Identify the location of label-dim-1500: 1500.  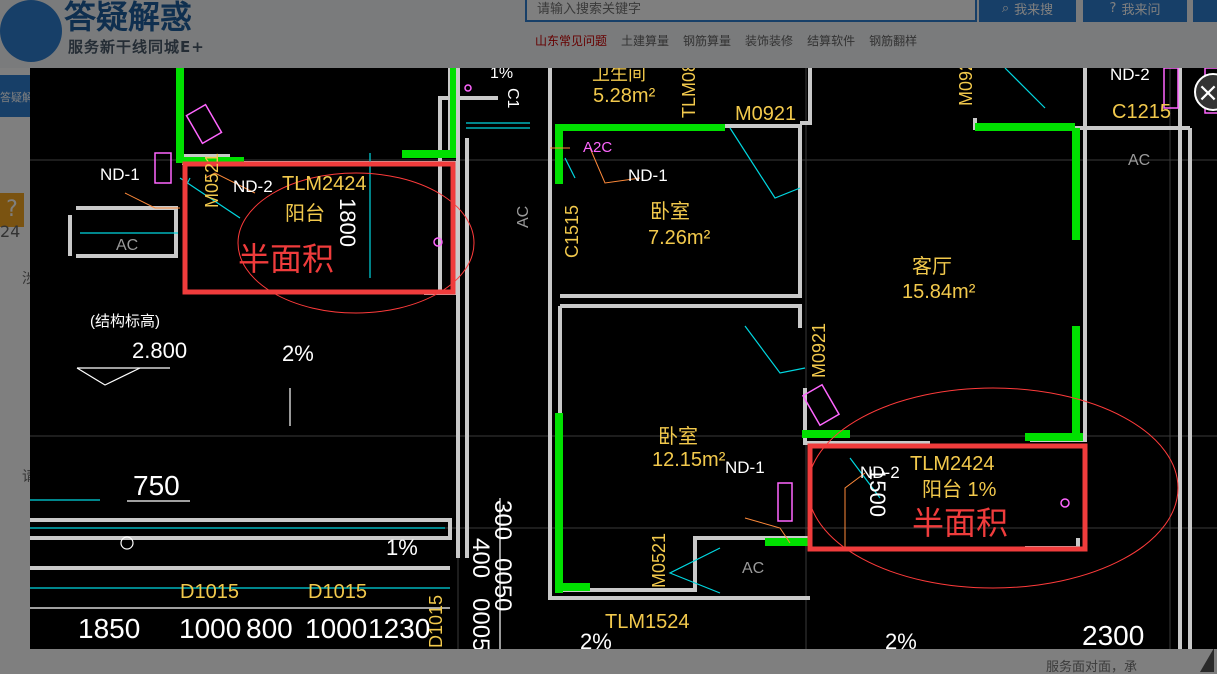
(877, 492).